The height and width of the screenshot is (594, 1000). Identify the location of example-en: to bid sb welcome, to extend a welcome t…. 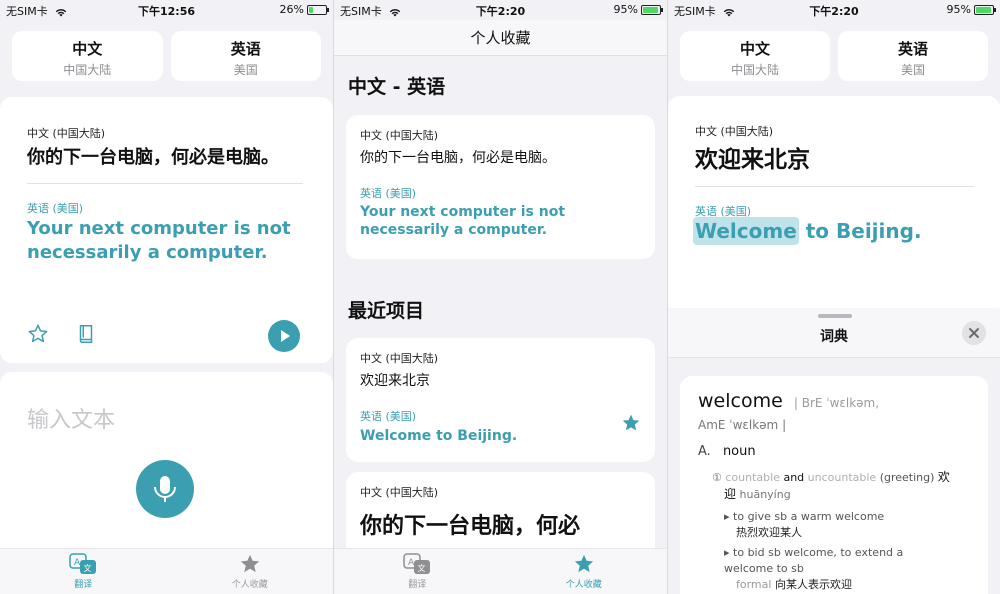
(814, 560).